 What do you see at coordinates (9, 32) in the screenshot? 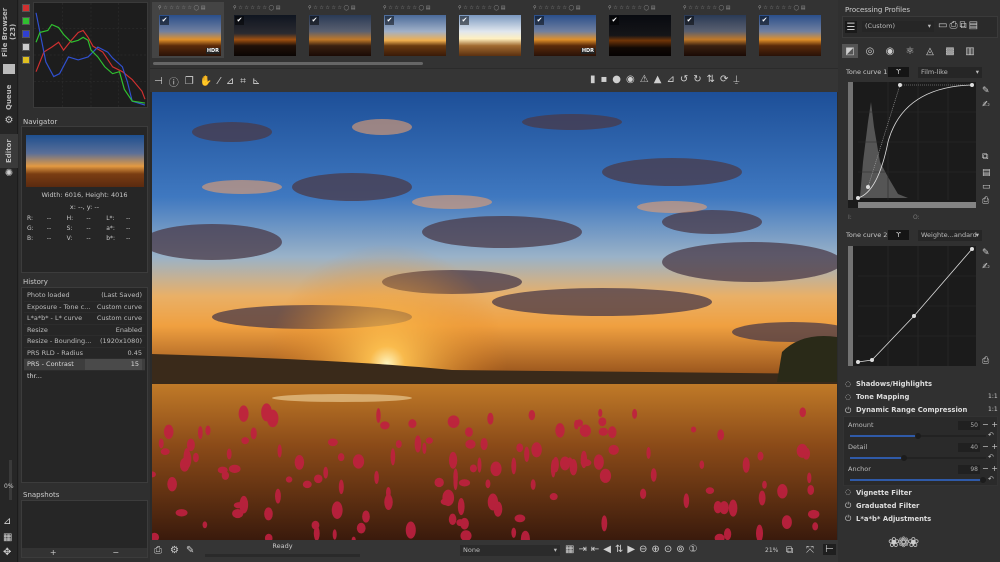
I see `tab-file-browser: File Browser (23)` at bounding box center [9, 32].